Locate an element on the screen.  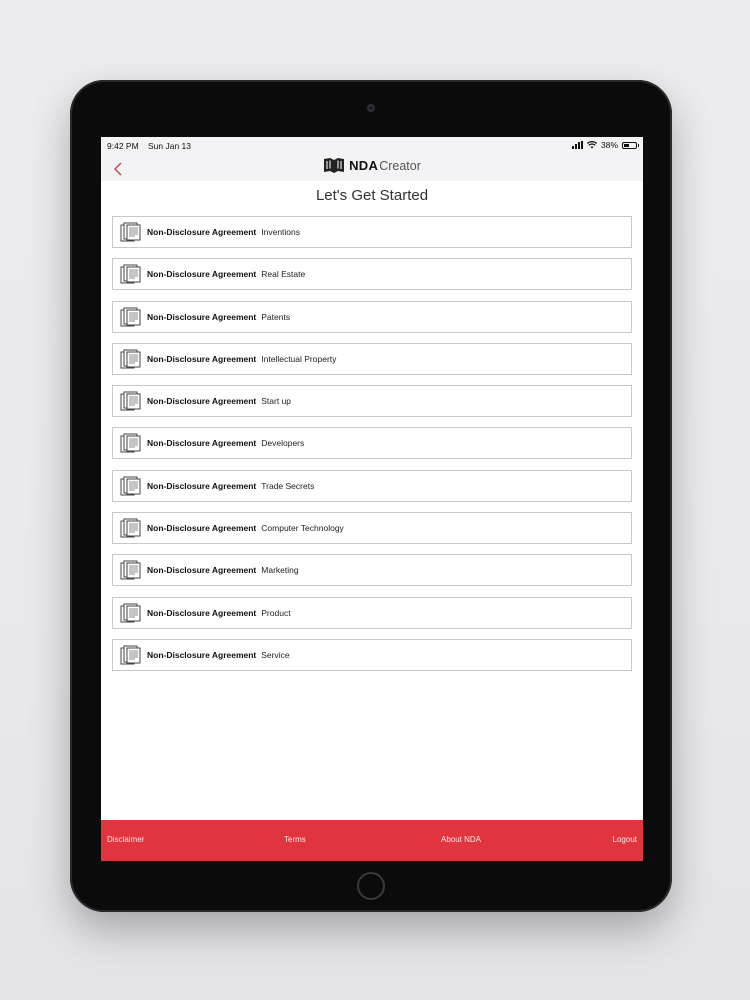
nda-item-label: Patents is located at coordinates (276, 316).